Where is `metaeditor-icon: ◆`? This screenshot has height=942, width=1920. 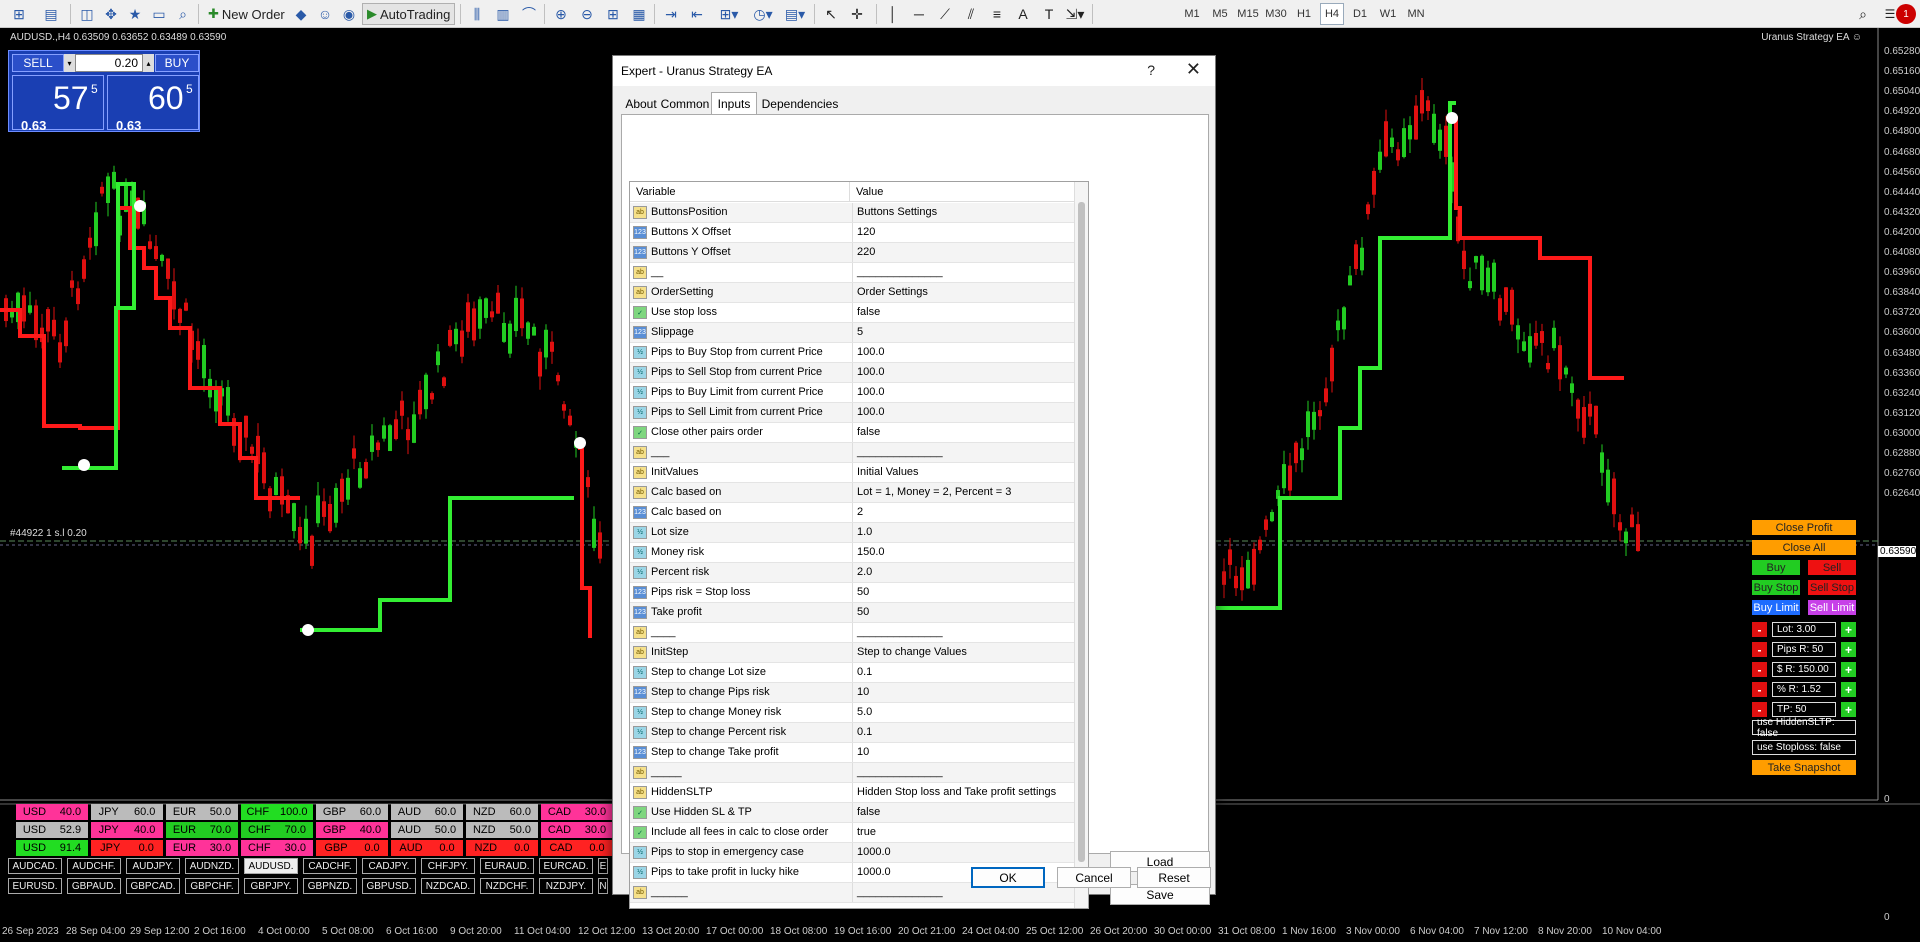 metaeditor-icon: ◆ is located at coordinates (301, 14).